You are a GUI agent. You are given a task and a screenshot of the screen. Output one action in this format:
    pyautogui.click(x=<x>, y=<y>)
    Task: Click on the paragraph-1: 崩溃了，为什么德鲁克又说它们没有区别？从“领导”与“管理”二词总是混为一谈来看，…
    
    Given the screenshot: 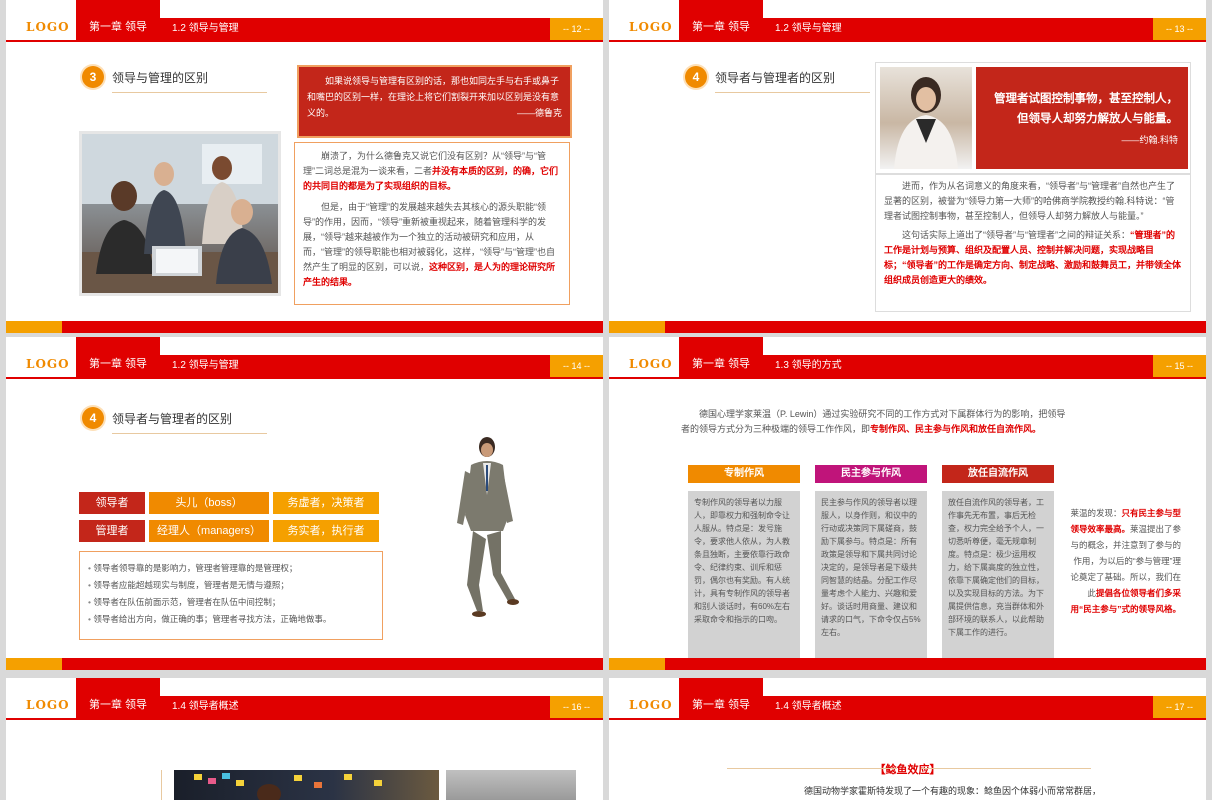 What is the action you would take?
    pyautogui.click(x=432, y=171)
    